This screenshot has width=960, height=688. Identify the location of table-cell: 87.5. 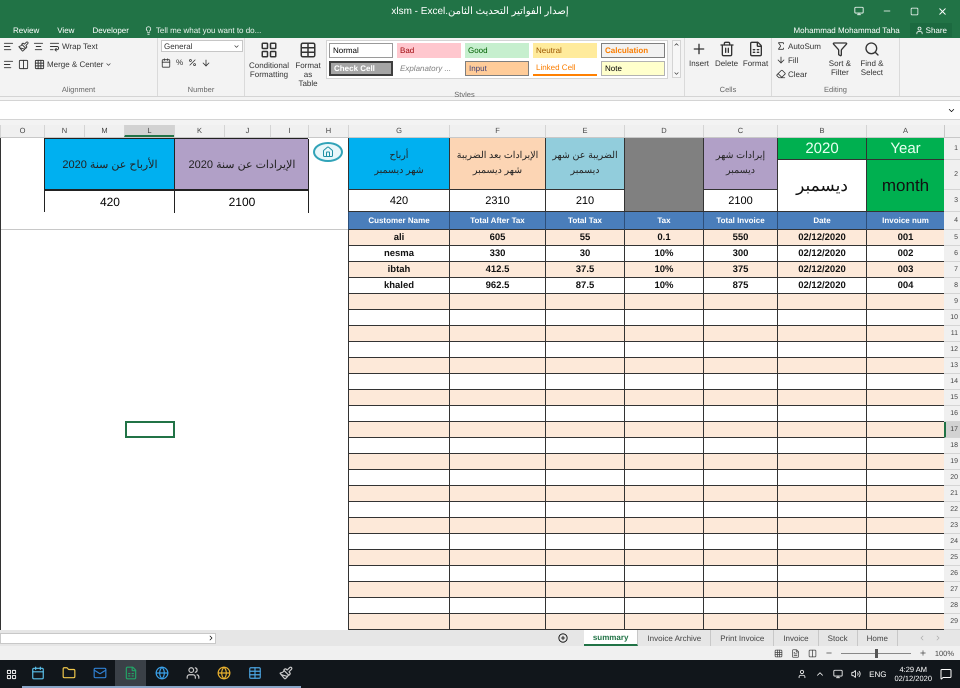
(584, 286).